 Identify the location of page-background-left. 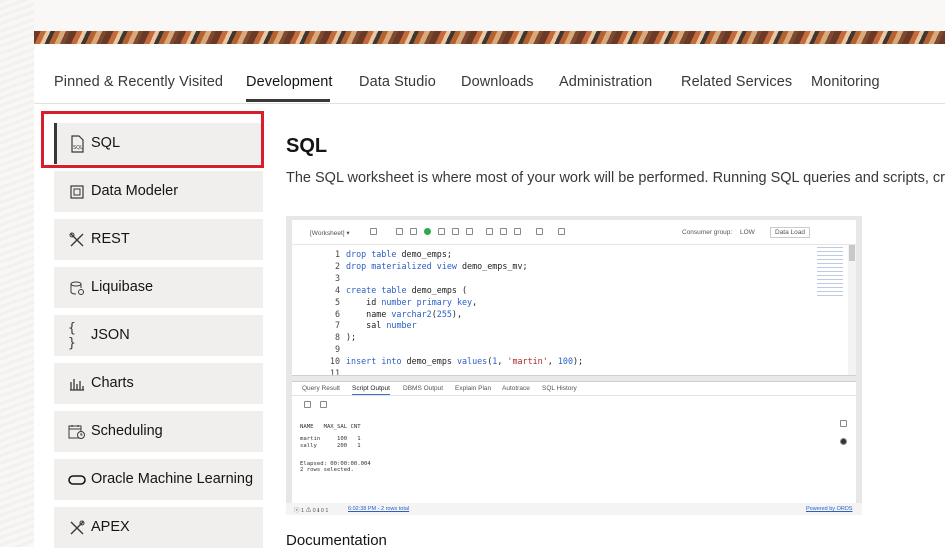
(17, 273).